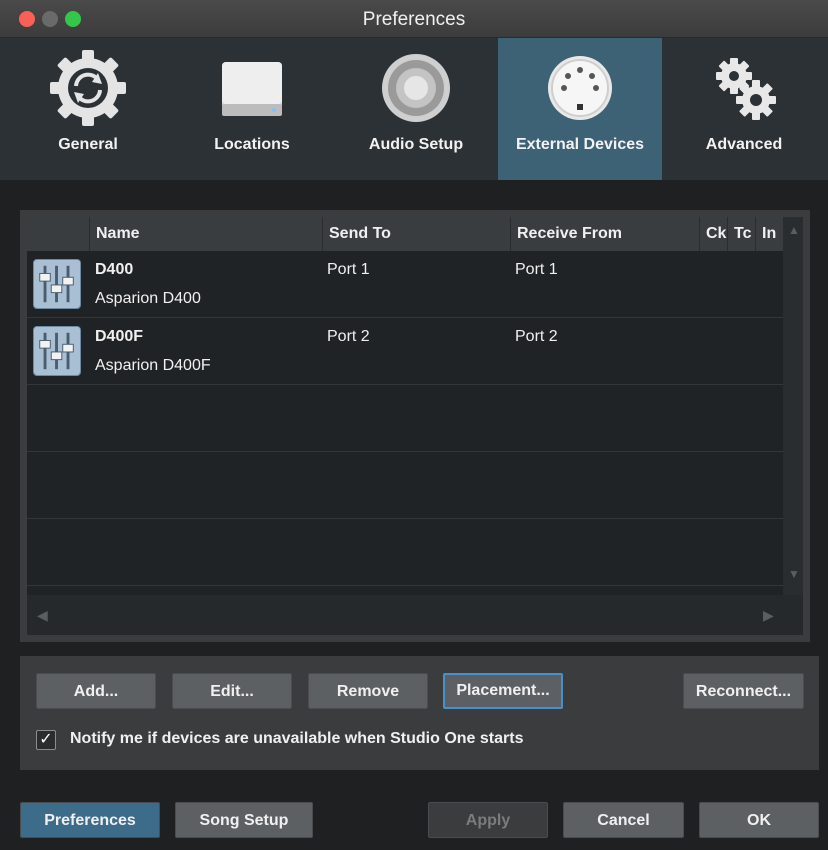  What do you see at coordinates (793, 406) in the screenshot?
I see `vertical-scrollbar: ▲ ▼` at bounding box center [793, 406].